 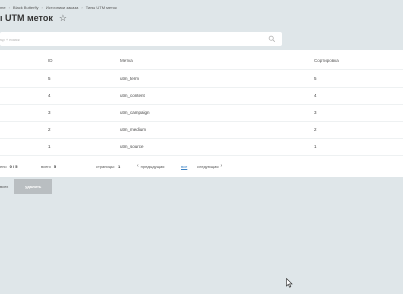 I want to click on cell-id: 5, so click(x=49, y=78).